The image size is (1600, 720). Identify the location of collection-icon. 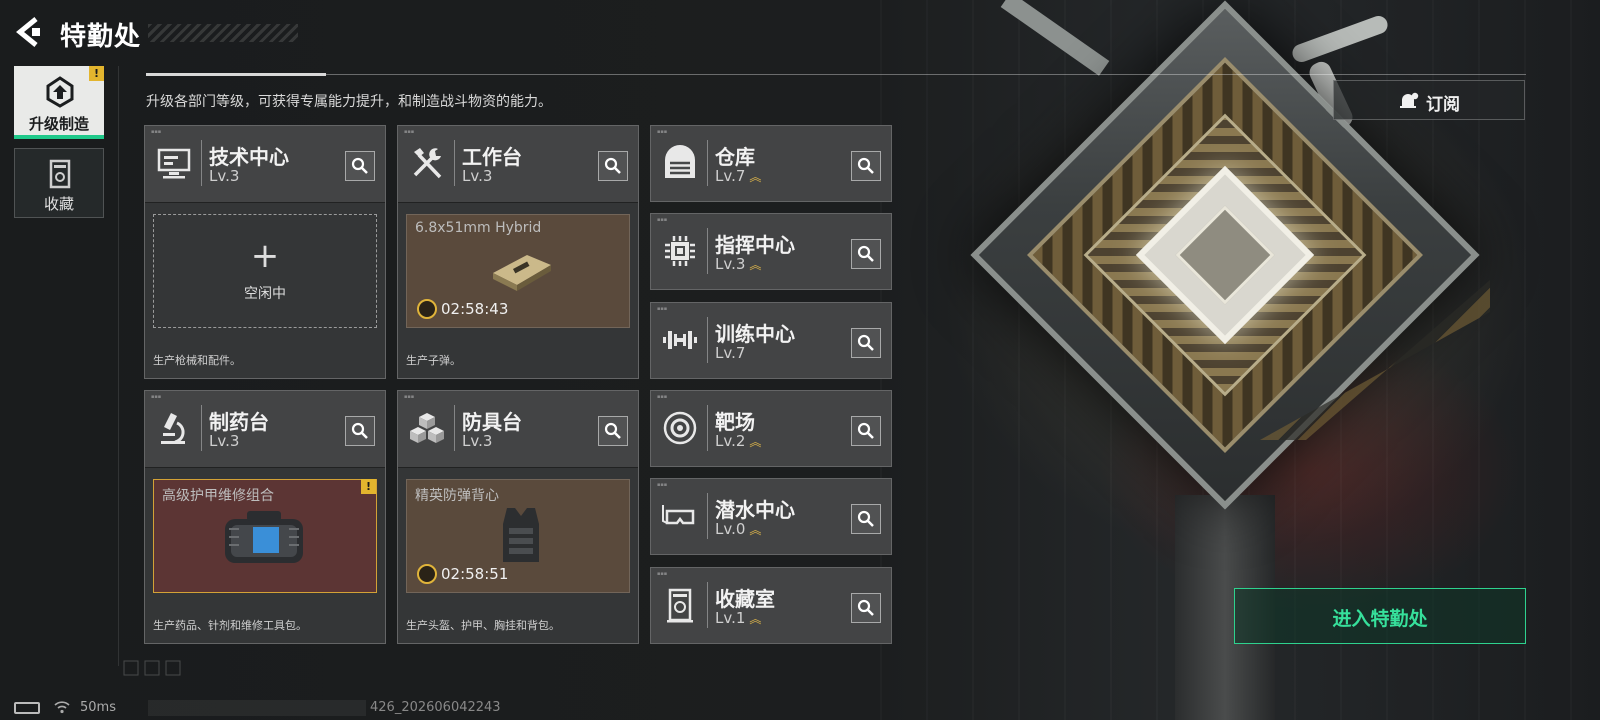
(60, 174).